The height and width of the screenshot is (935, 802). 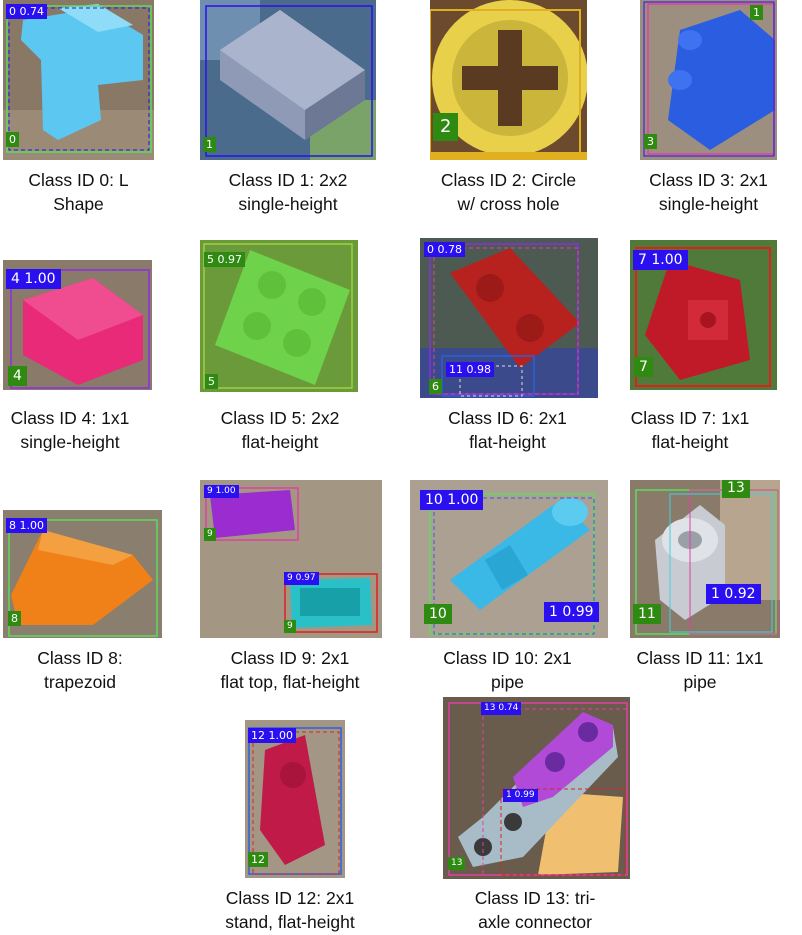 What do you see at coordinates (438, 614) in the screenshot?
I see `class-id-label: 10` at bounding box center [438, 614].